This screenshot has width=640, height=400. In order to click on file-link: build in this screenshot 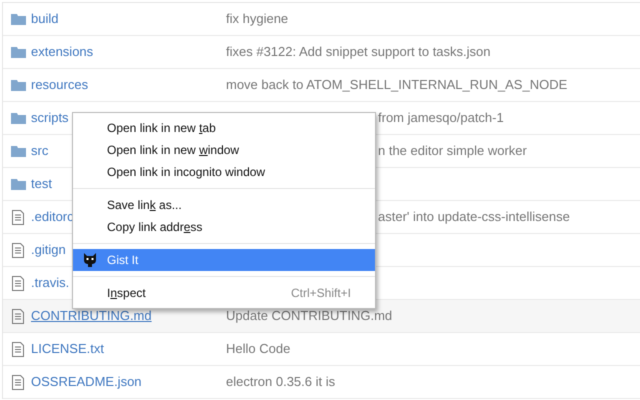, I will do `click(44, 19)`.